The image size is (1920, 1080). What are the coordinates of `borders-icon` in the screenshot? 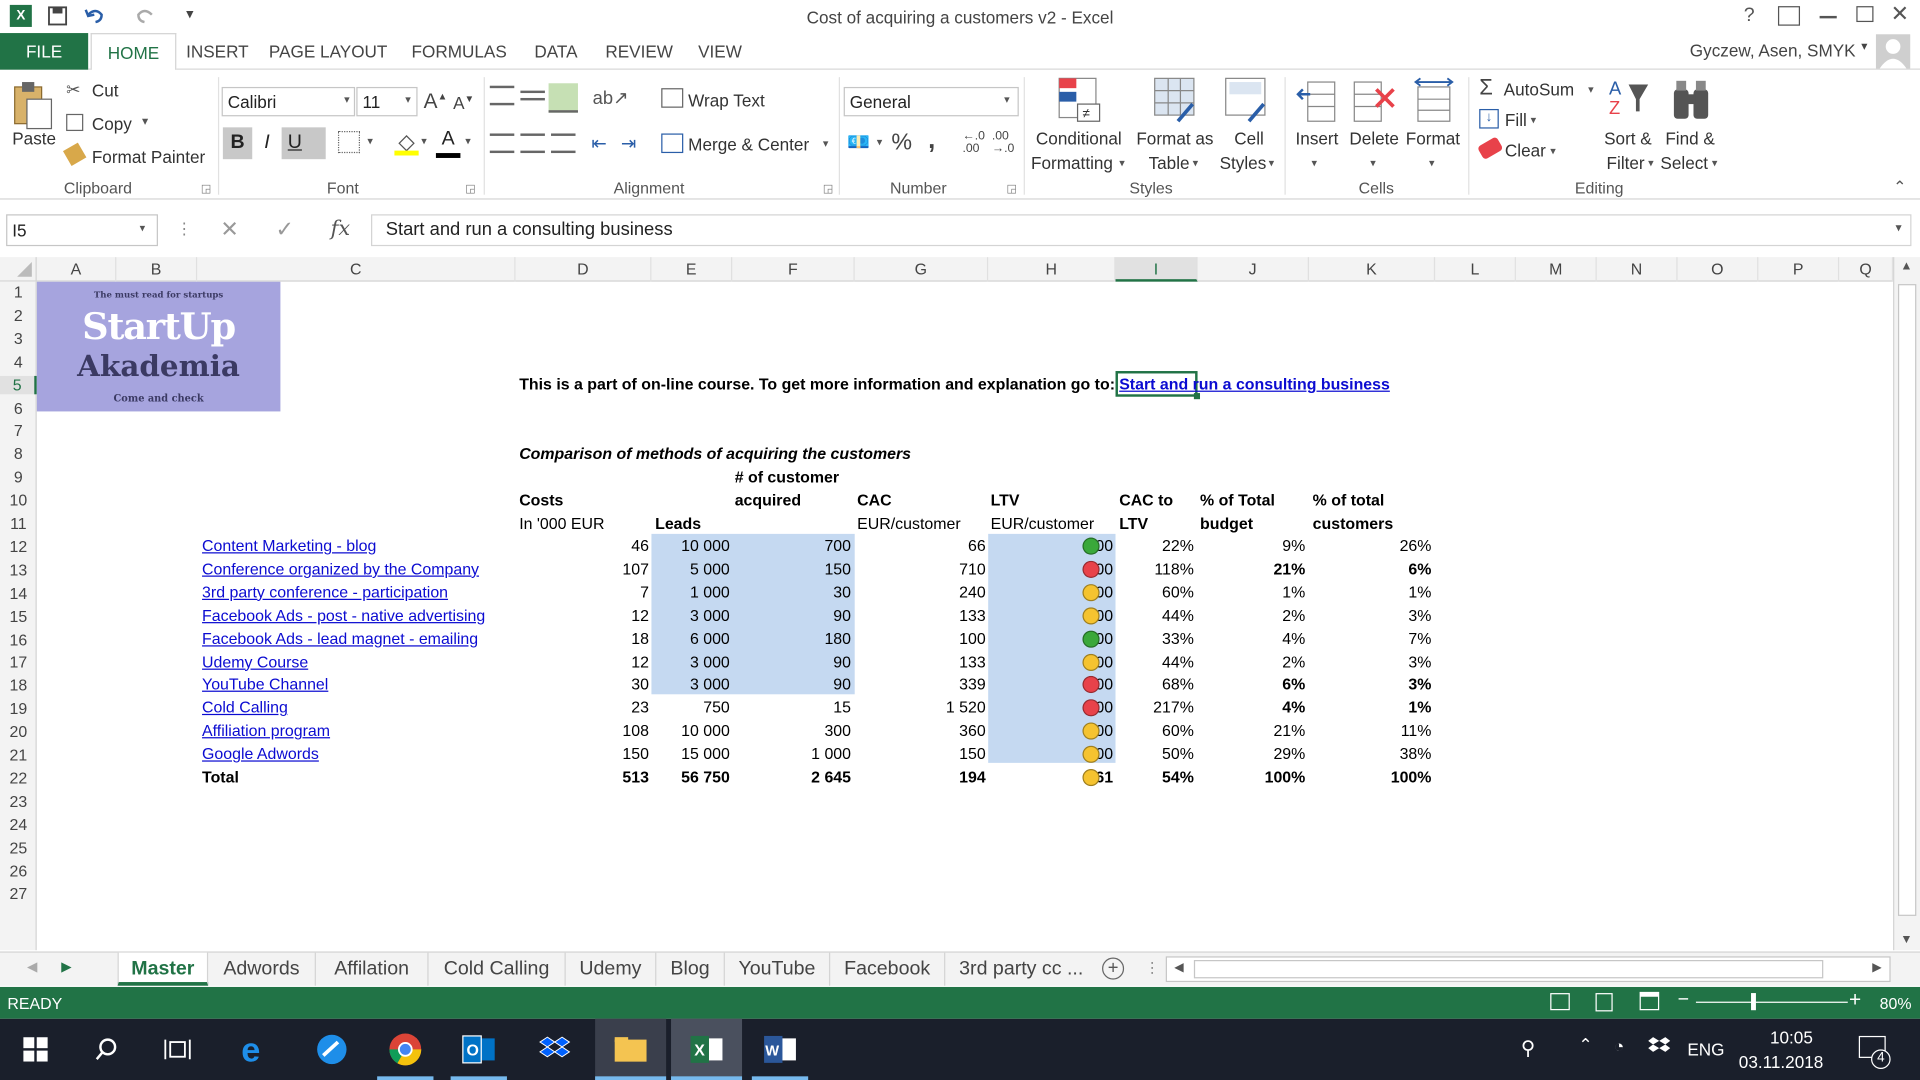 It's located at (349, 142).